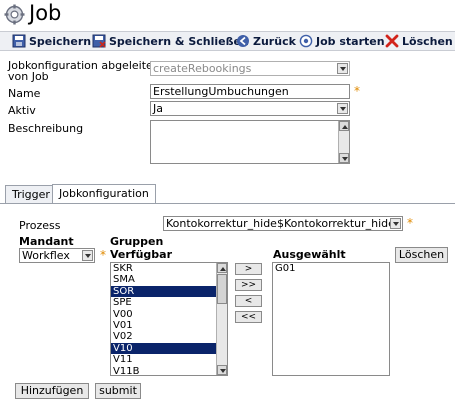 The image size is (455, 404). Describe the element at coordinates (350, 41) in the screenshot. I see `start-job-label: Job starten` at that location.